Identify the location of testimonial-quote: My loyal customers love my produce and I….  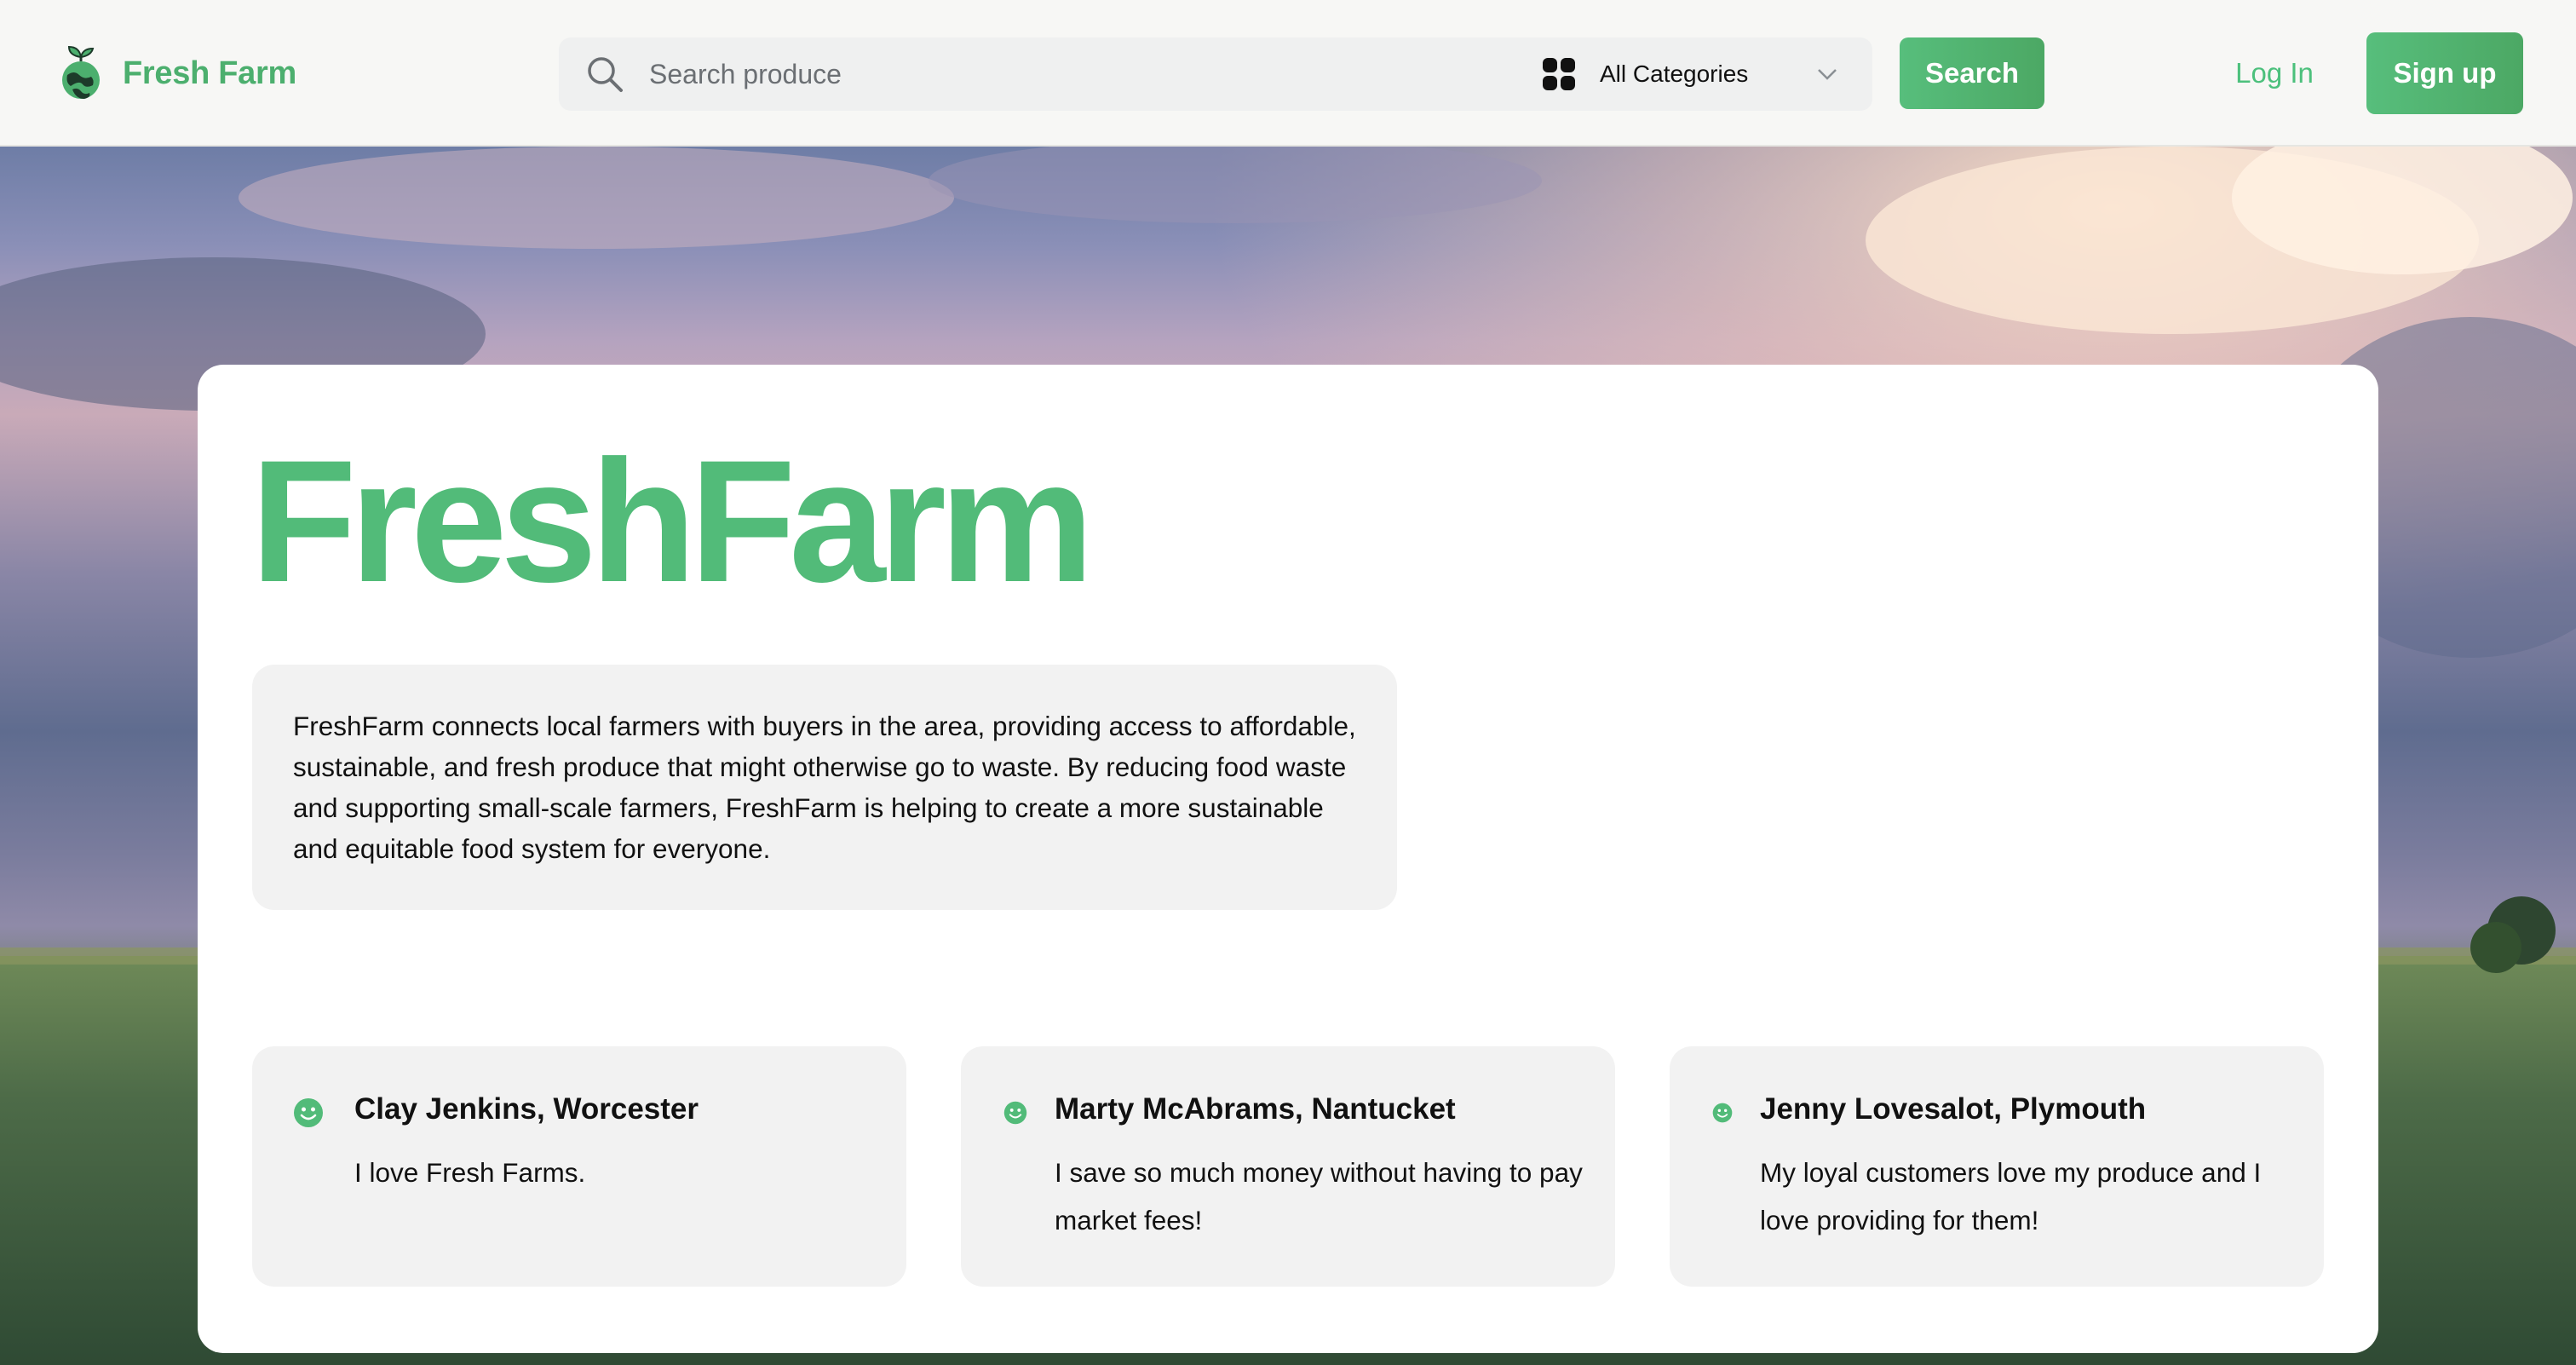
(2011, 1196).